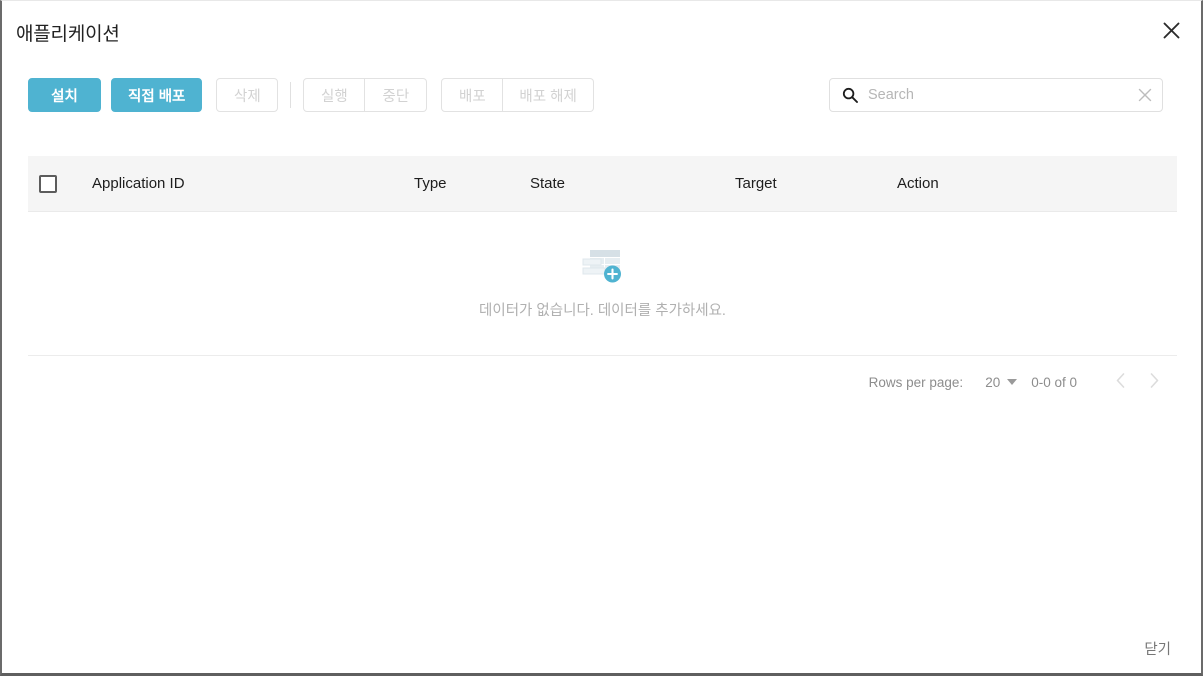  What do you see at coordinates (1157, 648) in the screenshot?
I see `footer-close-button: 닫기` at bounding box center [1157, 648].